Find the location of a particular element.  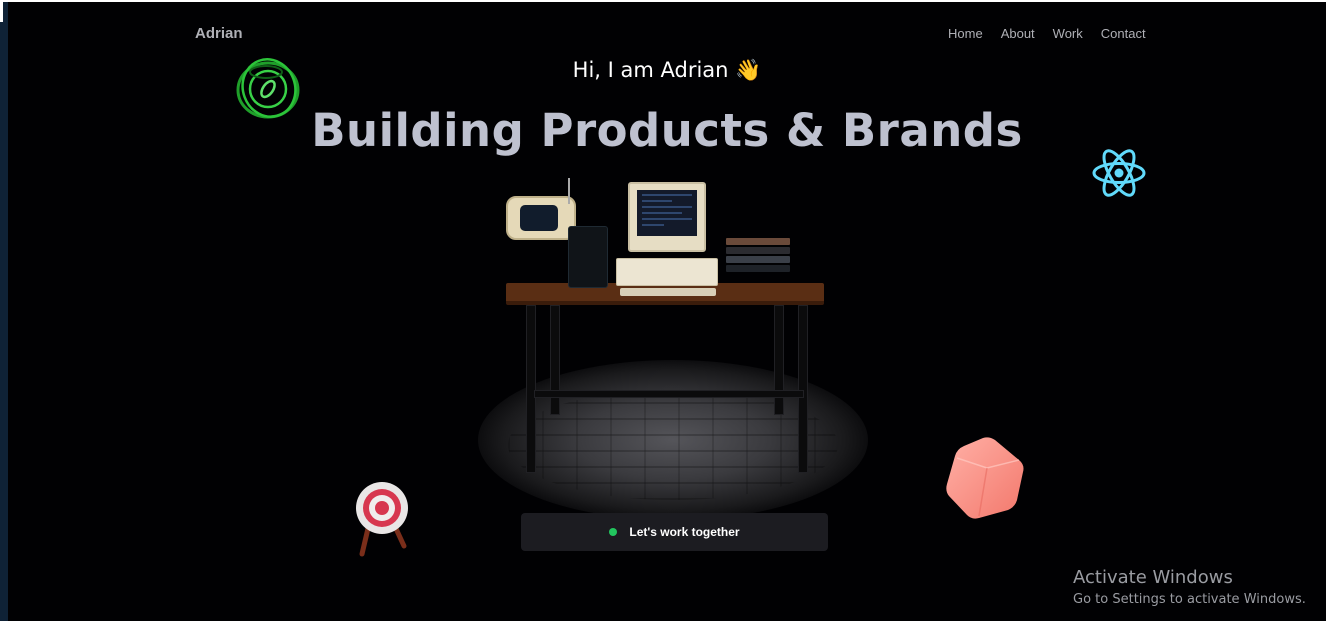

nav-link-contact: Contact is located at coordinates (1123, 33).